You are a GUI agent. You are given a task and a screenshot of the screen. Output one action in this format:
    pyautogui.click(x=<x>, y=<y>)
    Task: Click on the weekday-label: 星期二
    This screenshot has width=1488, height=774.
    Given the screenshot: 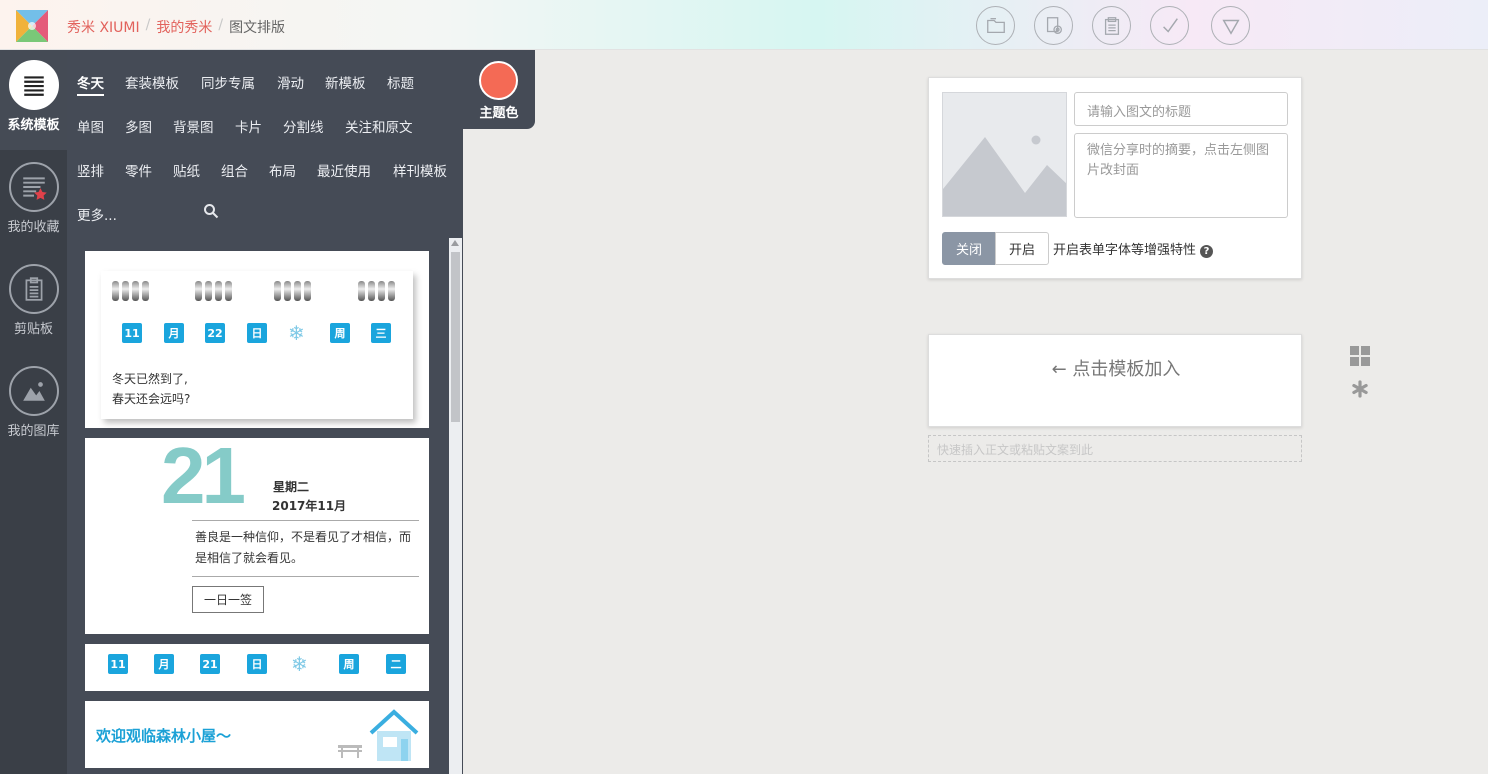 What is the action you would take?
    pyautogui.click(x=291, y=487)
    